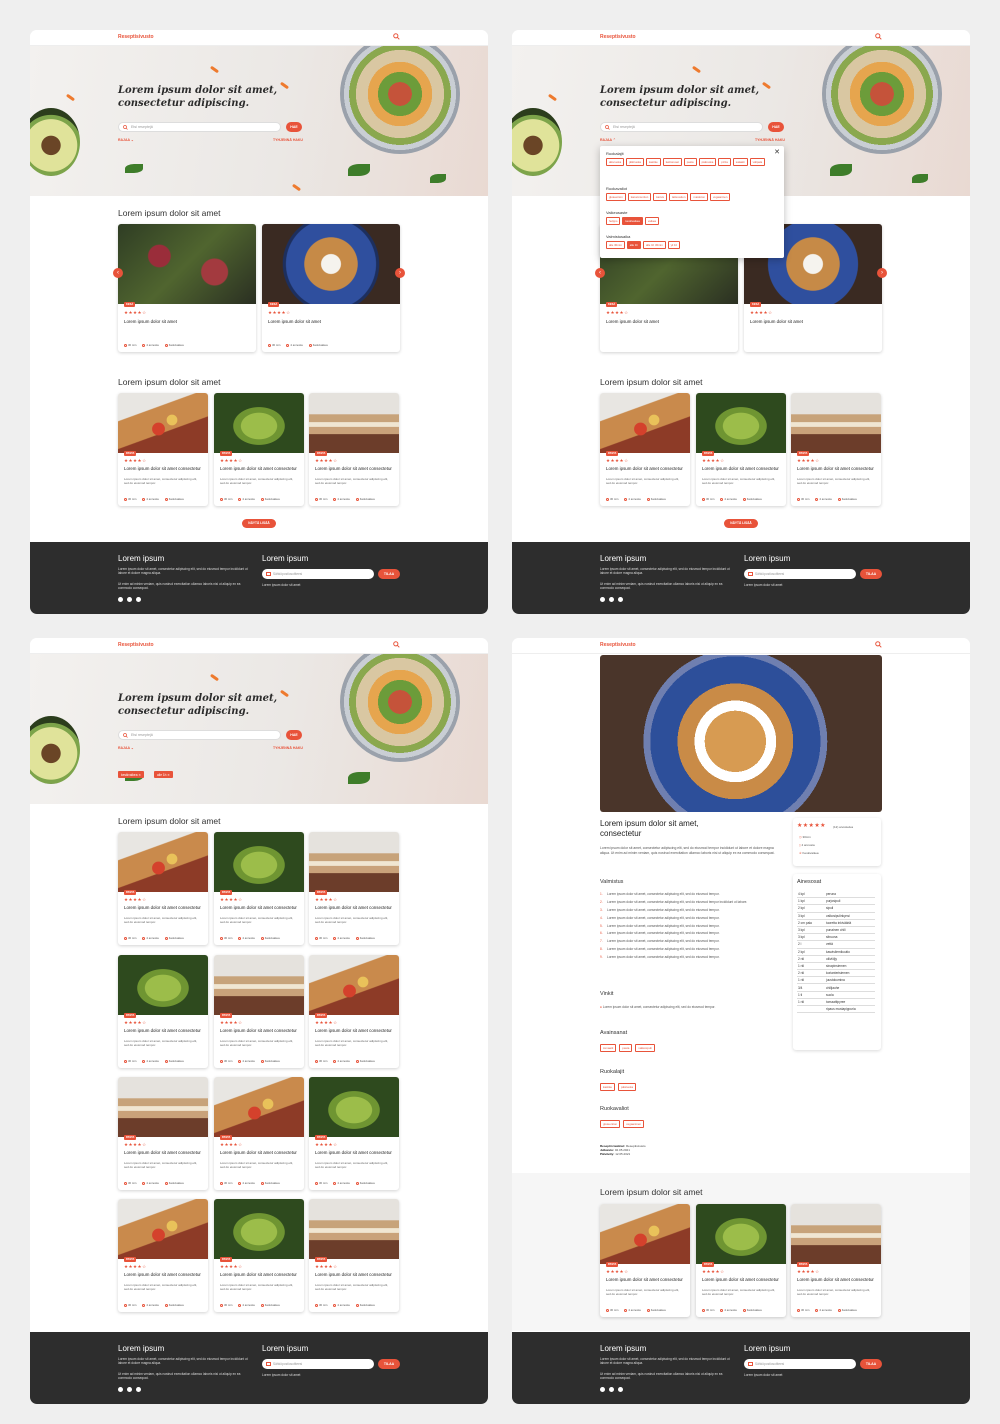 This screenshot has height=1424, width=1000. What do you see at coordinates (654, 245) in the screenshot?
I see `filter-chip: alle 1h 30min` at bounding box center [654, 245].